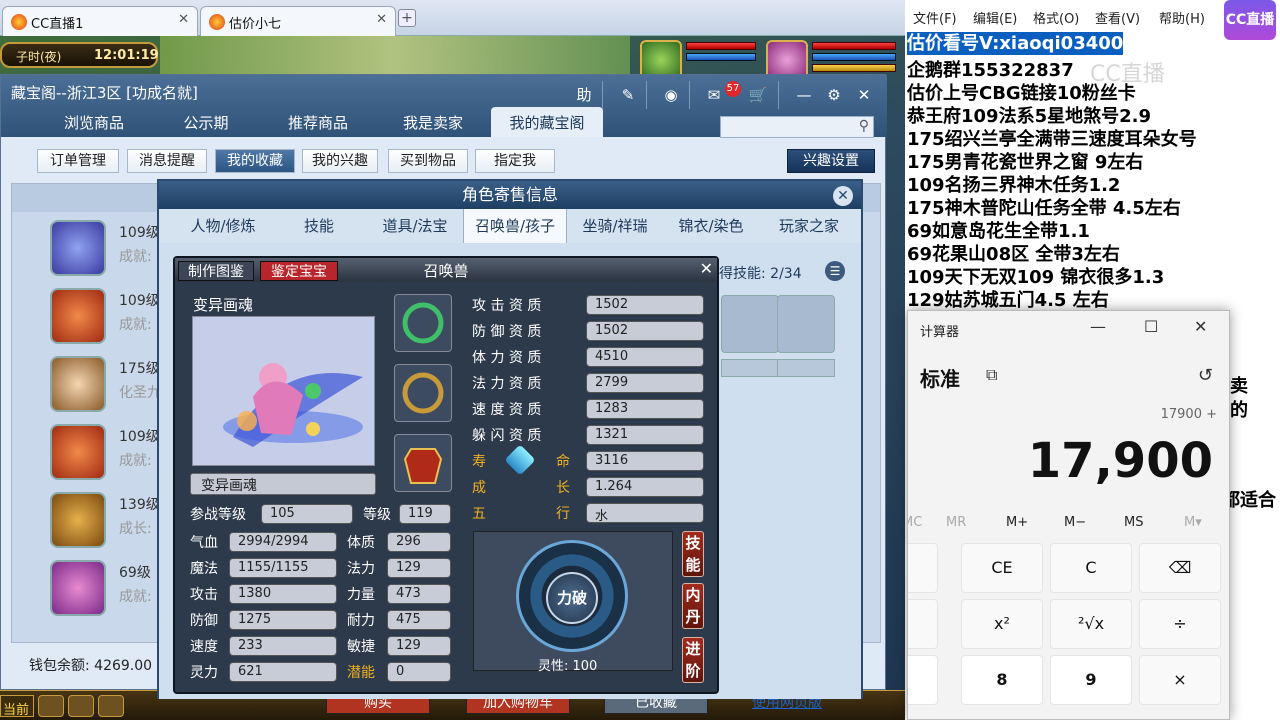  I want to click on tab-cc-live: CC直播1 ✕, so click(100, 21).